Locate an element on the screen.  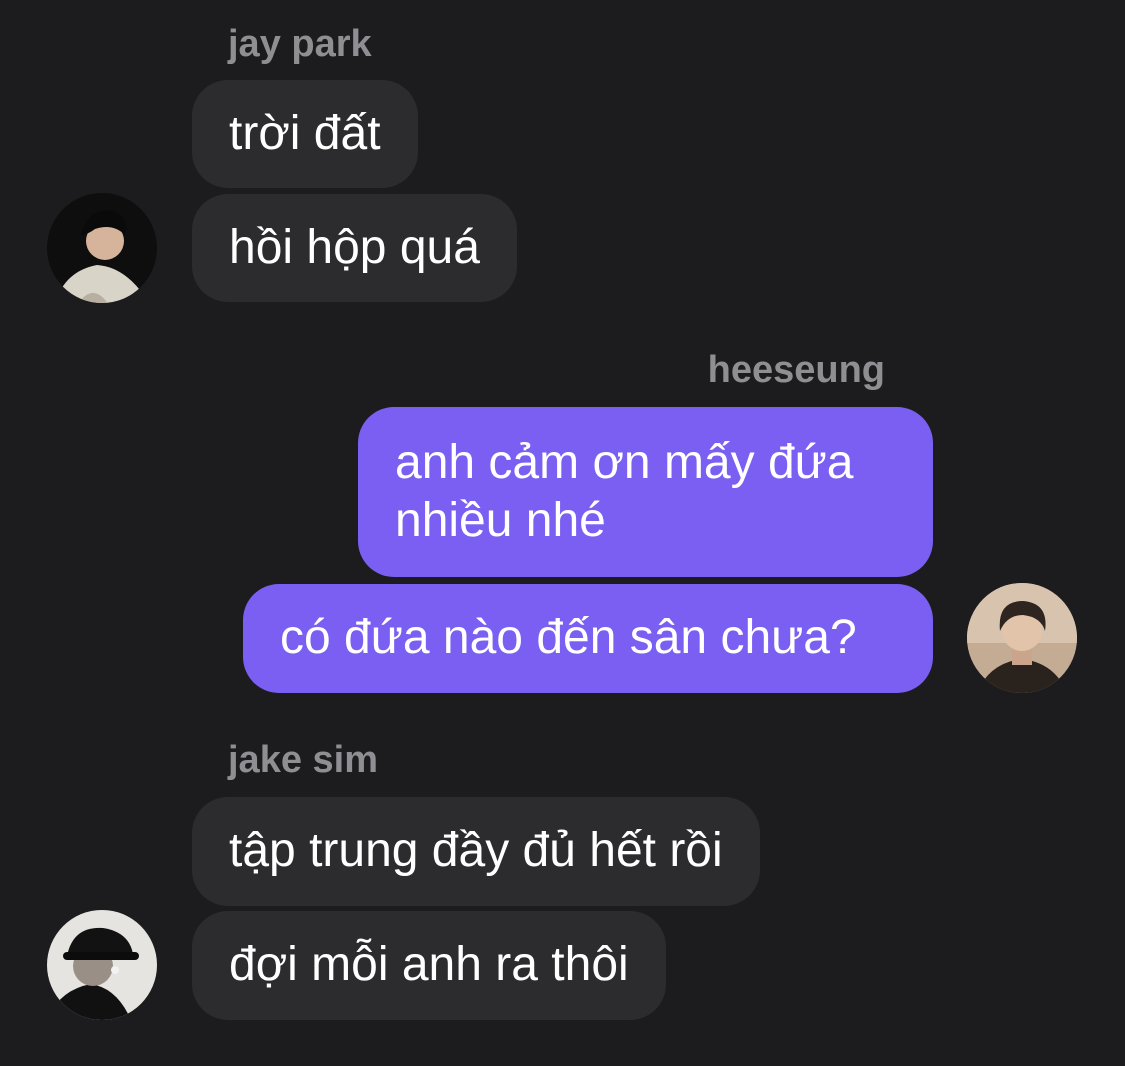
message-bubble: hồi hộp quá is located at coordinates (354, 248).